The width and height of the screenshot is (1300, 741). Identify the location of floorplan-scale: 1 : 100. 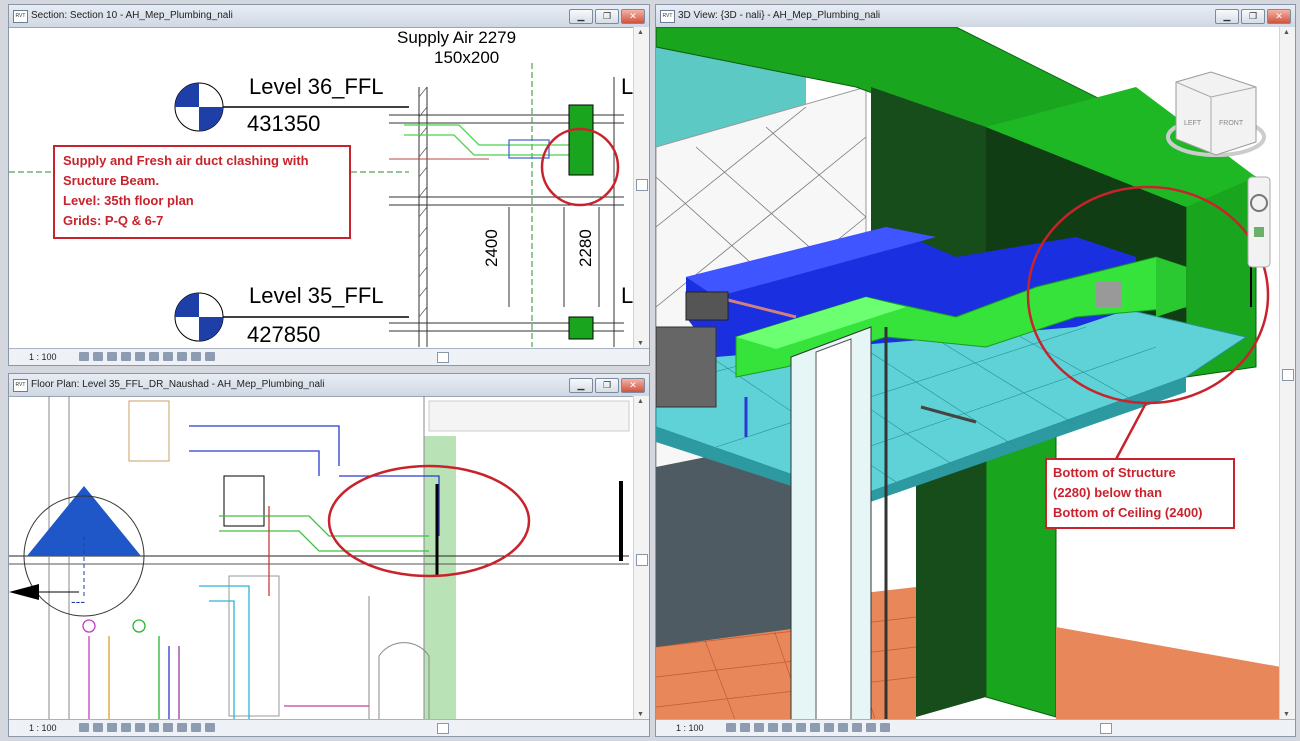
(43, 728).